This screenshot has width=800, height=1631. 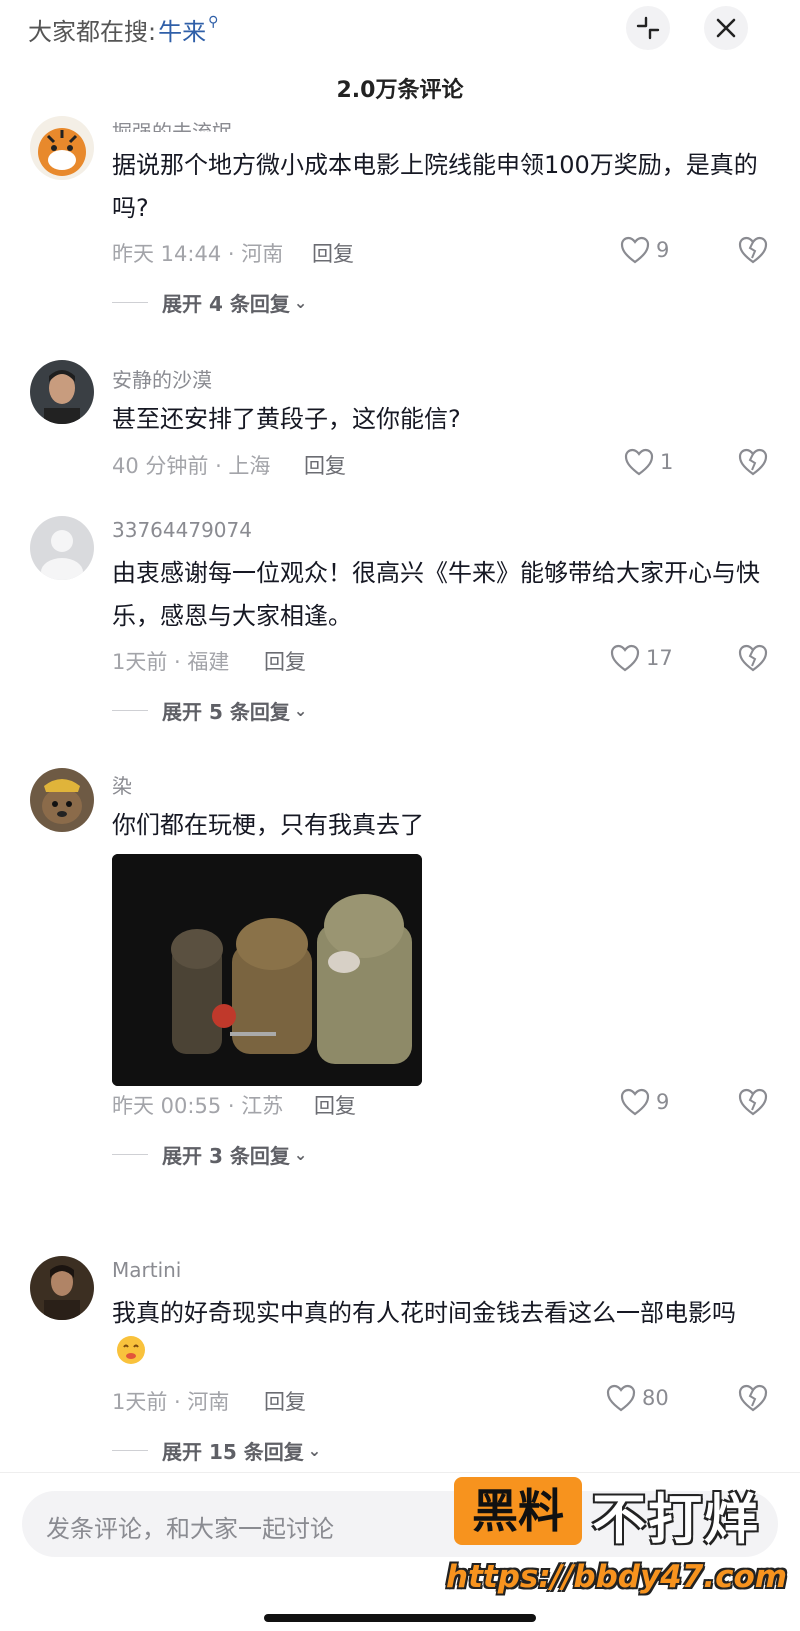 I want to click on comment-time-location: 40 分钟前 · 上海, so click(x=191, y=466).